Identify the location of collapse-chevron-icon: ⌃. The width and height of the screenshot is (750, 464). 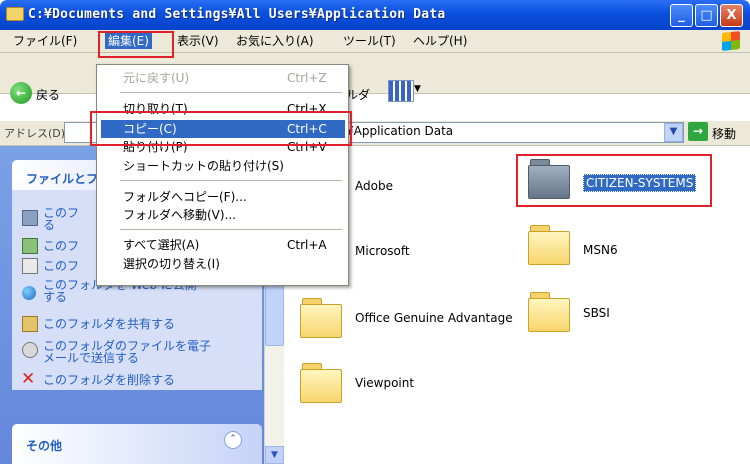
(233, 440).